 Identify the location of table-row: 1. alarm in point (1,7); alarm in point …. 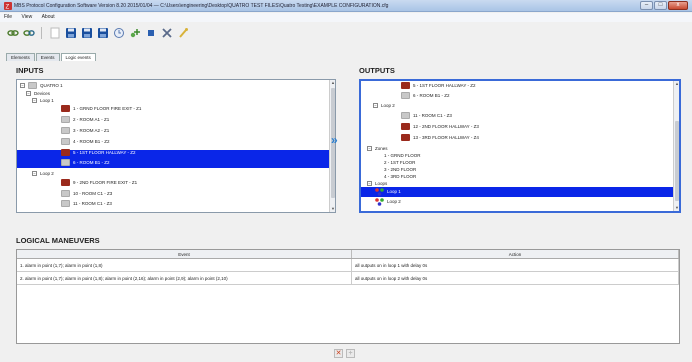
(348, 265).